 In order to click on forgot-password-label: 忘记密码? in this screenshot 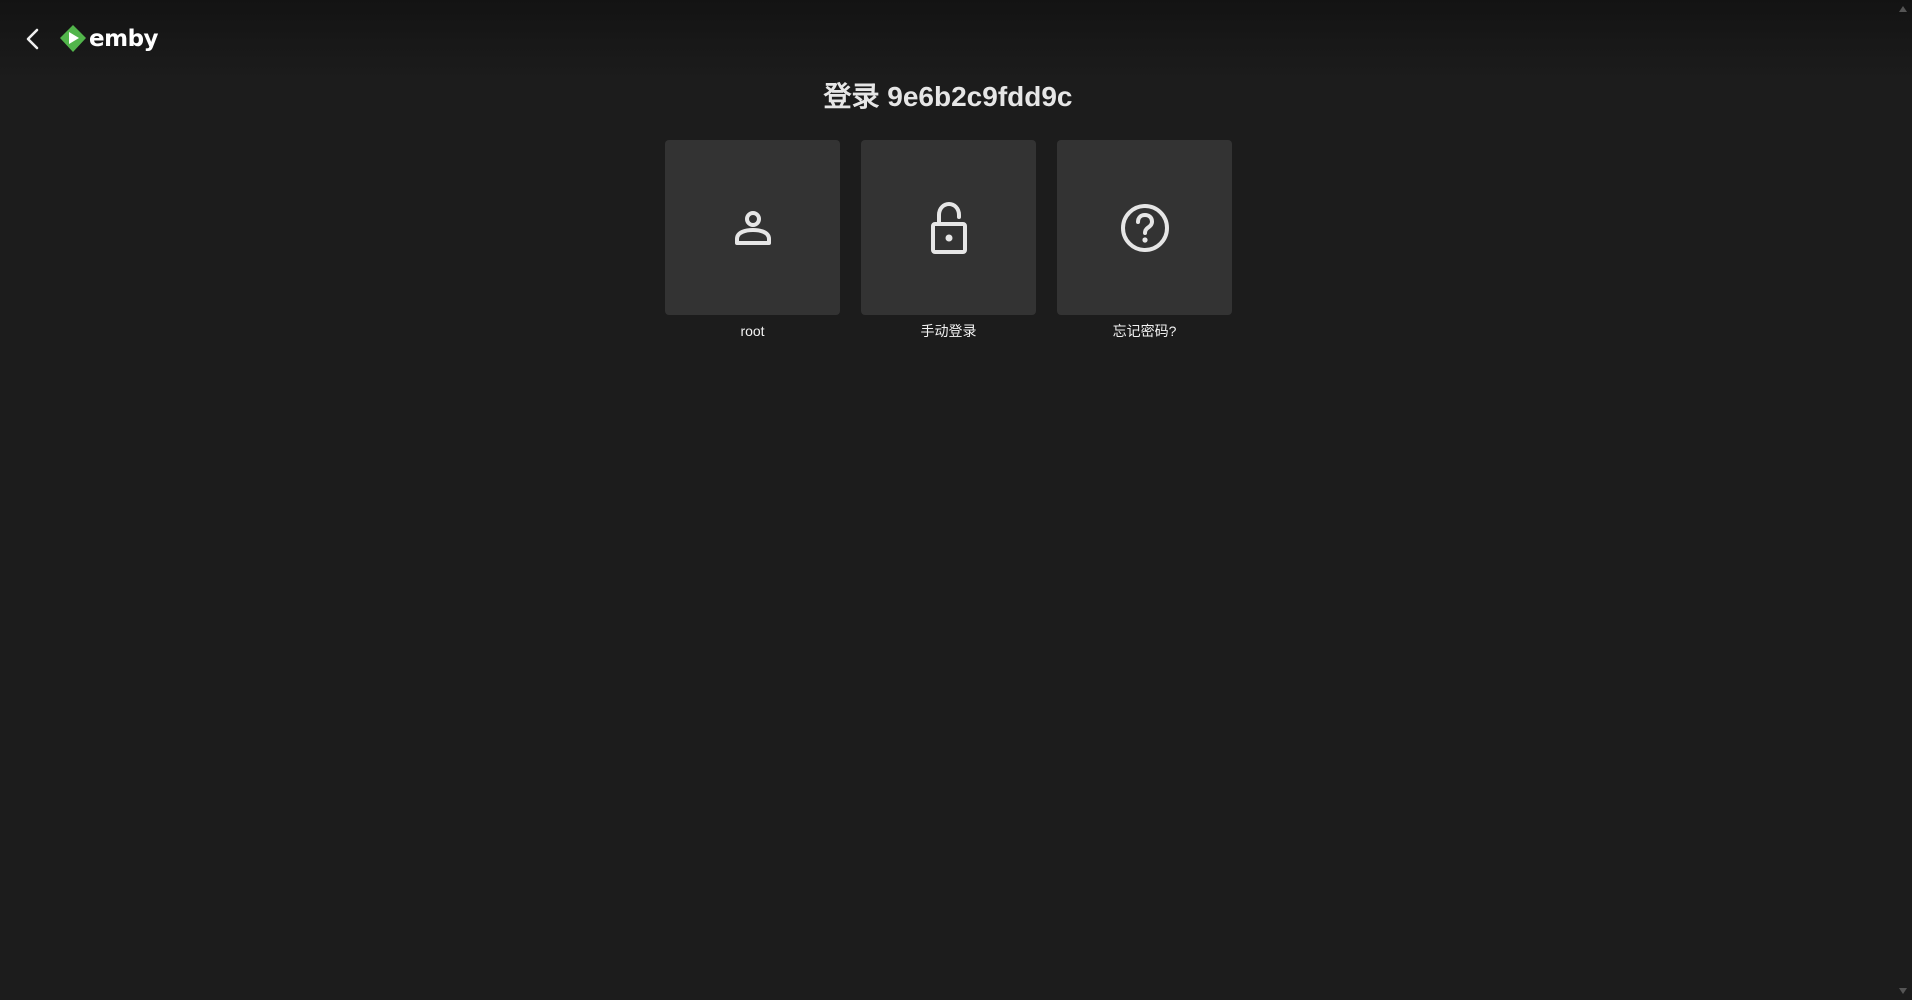, I will do `click(1144, 331)`.